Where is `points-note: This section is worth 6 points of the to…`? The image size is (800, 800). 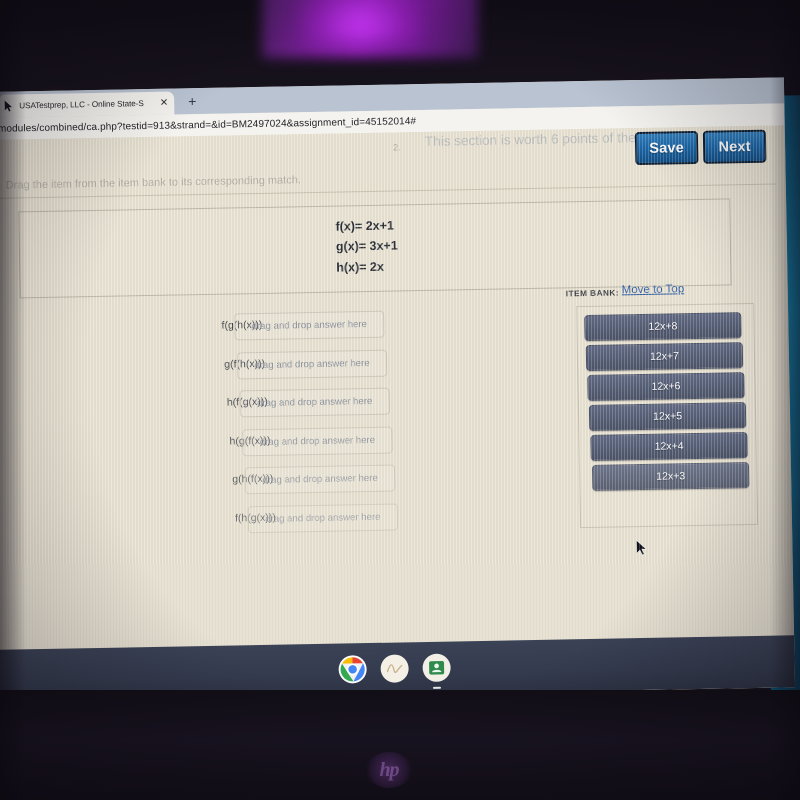
points-note: This section is worth 6 points of the to… is located at coordinates (545, 139).